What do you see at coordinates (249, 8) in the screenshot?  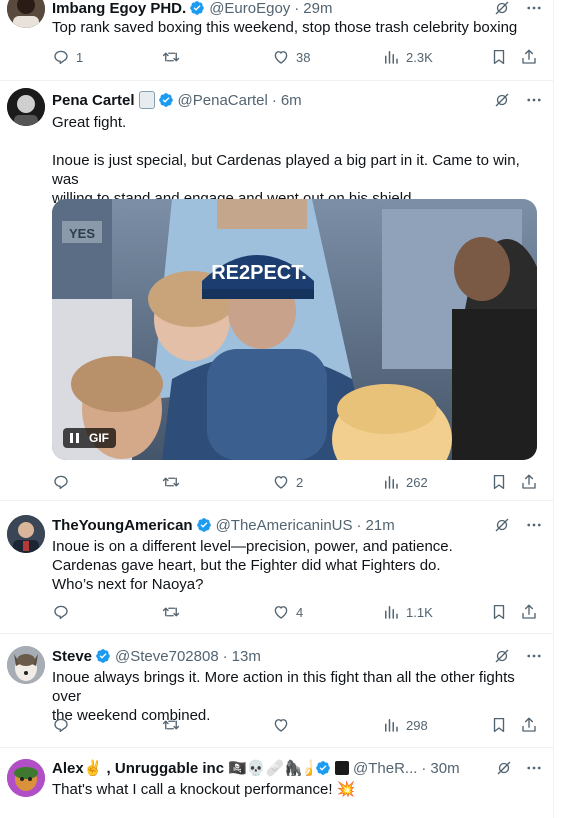 I see `author-handle: @EuroEgoy` at bounding box center [249, 8].